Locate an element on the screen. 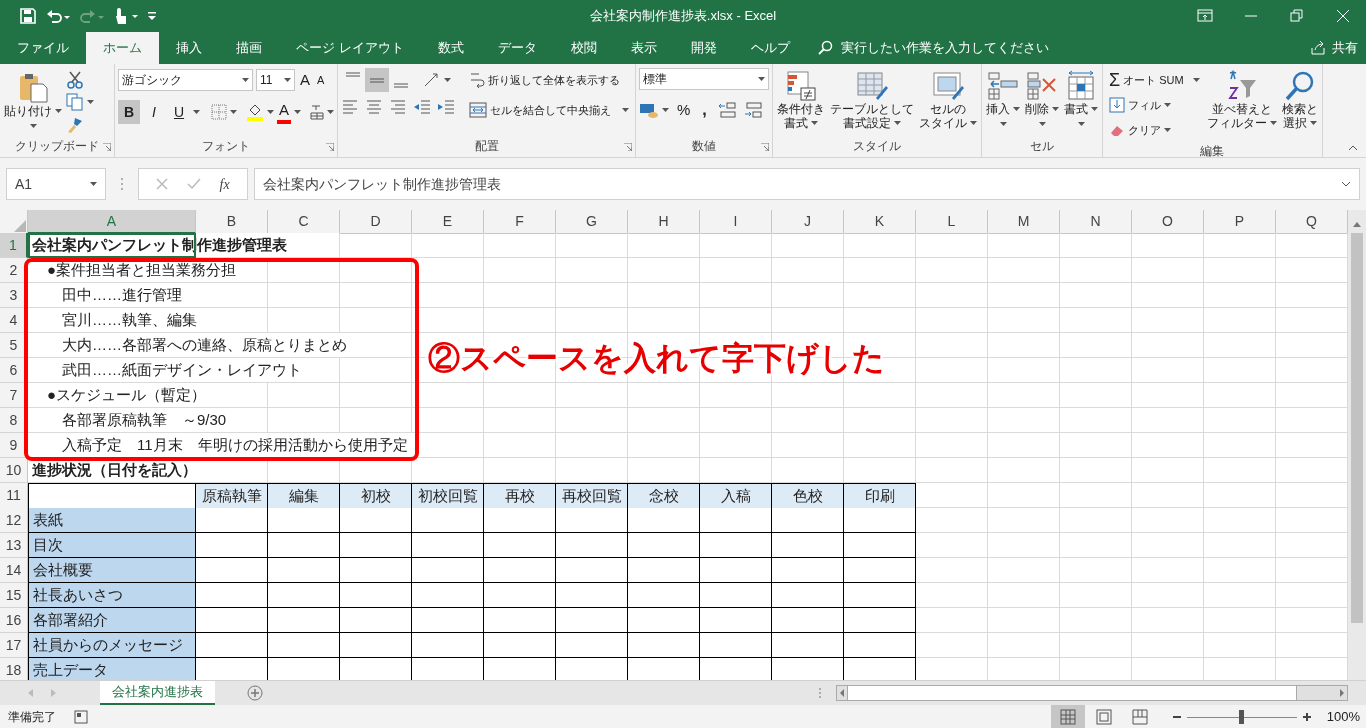 Image resolution: width=1366 pixels, height=728 pixels. ribbon-tab: 開発 is located at coordinates (703, 48).